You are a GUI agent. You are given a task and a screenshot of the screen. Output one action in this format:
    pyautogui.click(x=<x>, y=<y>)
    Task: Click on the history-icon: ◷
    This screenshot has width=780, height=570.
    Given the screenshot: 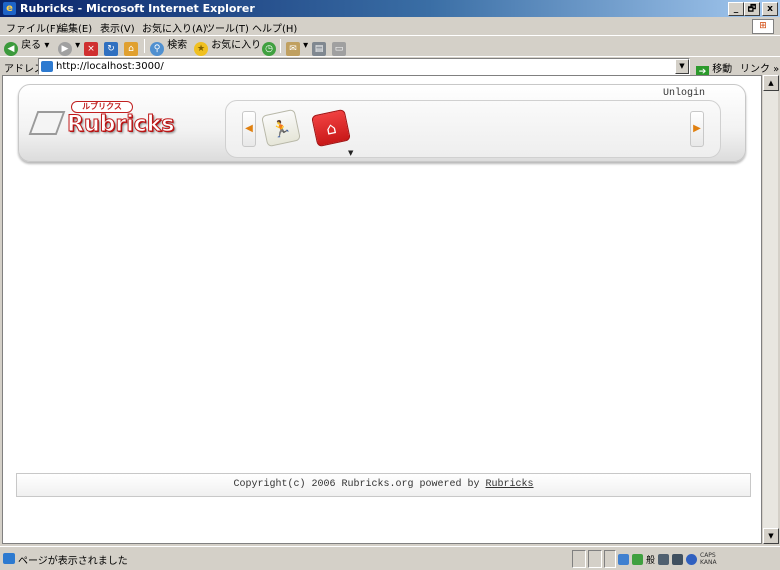 What is the action you would take?
    pyautogui.click(x=269, y=49)
    